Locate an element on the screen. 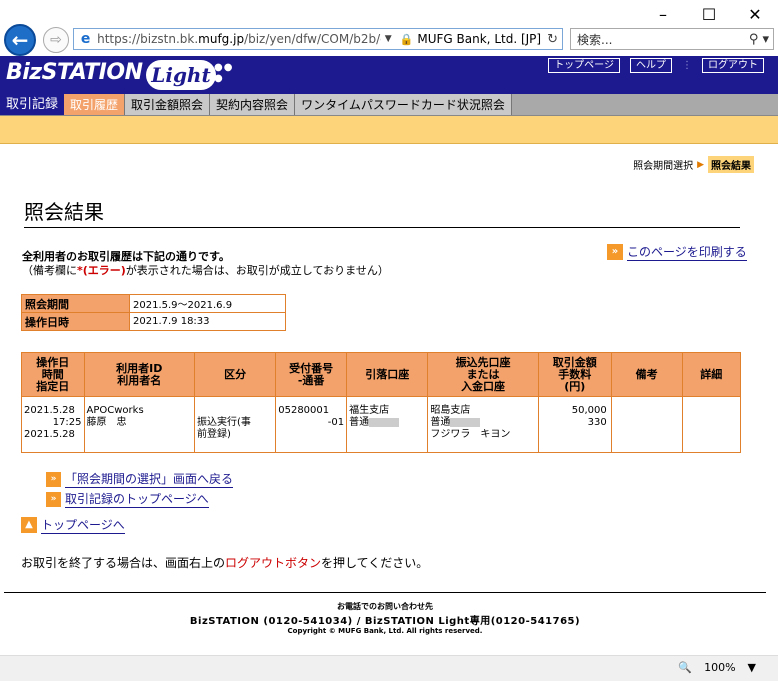 This screenshot has width=778, height=681. arrow-right-icon: ⇨ is located at coordinates (56, 40).